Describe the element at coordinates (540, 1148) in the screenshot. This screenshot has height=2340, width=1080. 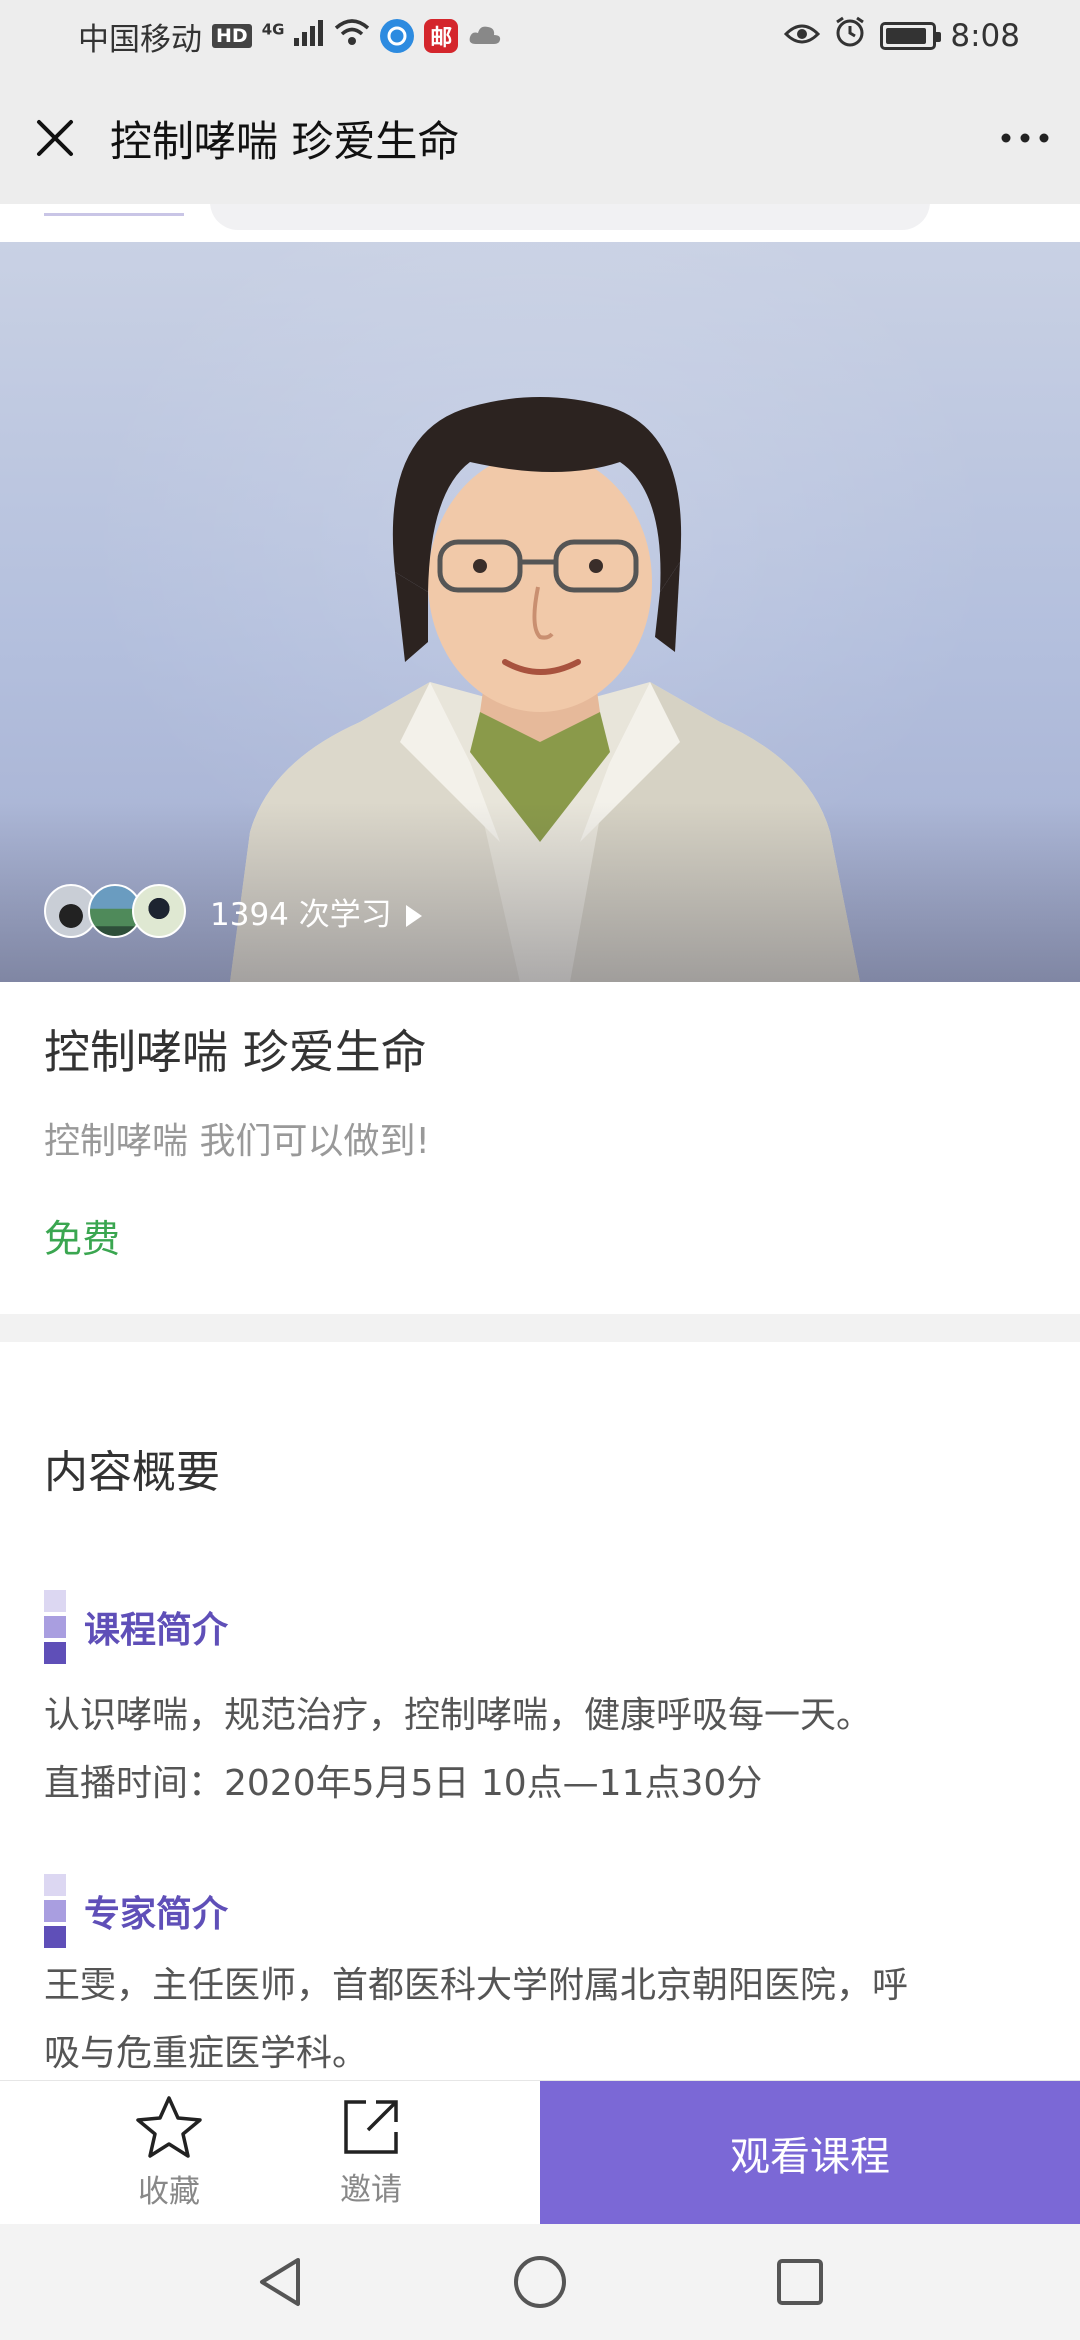
I see `course-info: 控制哮喘 珍爱生命 控制哮喘 我们可以做到! 免费` at that location.